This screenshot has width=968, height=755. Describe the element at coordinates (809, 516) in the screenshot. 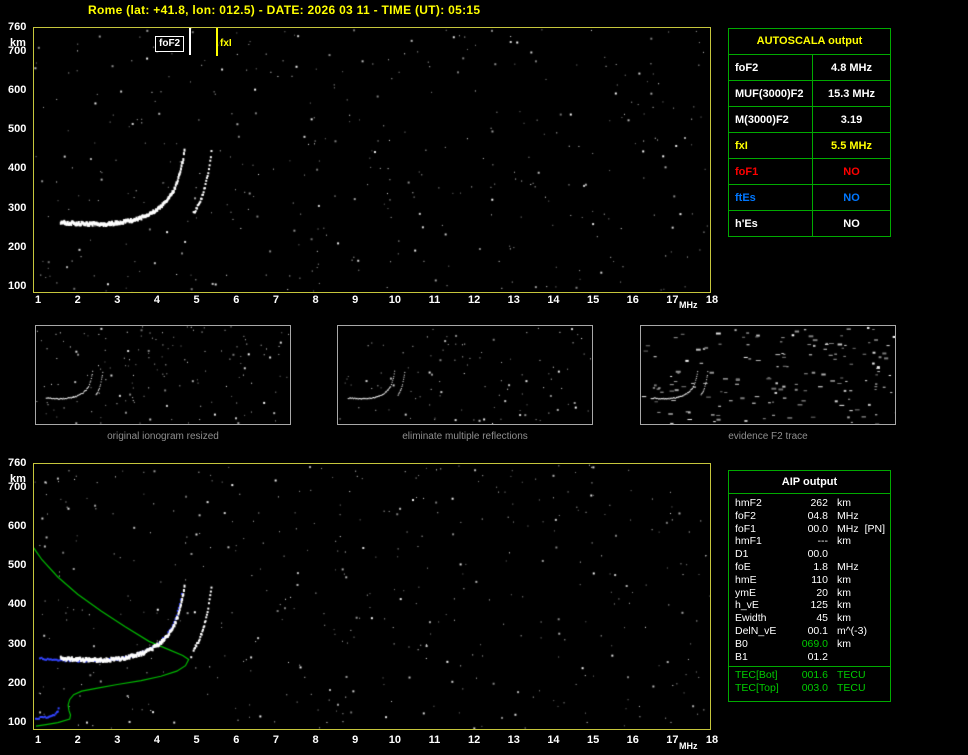

I see `aip-table-row: foF2 04.8 MHz` at that location.